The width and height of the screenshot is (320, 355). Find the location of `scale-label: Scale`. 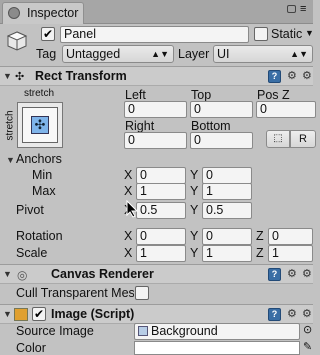

scale-label: Scale is located at coordinates (32, 253).